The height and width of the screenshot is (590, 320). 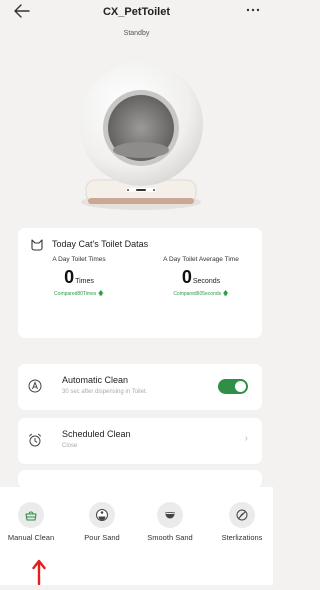 What do you see at coordinates (31, 515) in the screenshot?
I see `litter-box-icon` at bounding box center [31, 515].